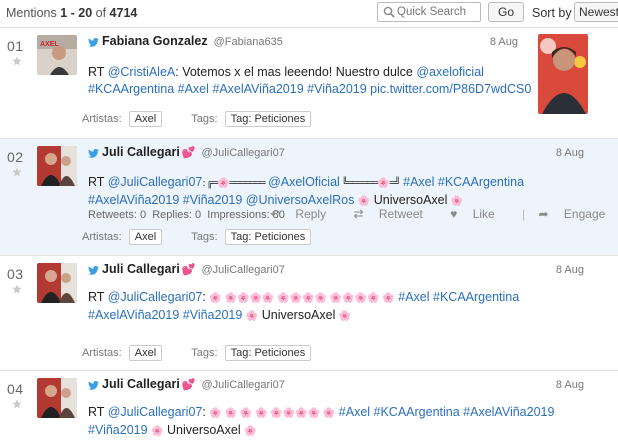  What do you see at coordinates (192, 41) in the screenshot?
I see `author-name: Fabiana Gonzalez @Fabiana635` at bounding box center [192, 41].